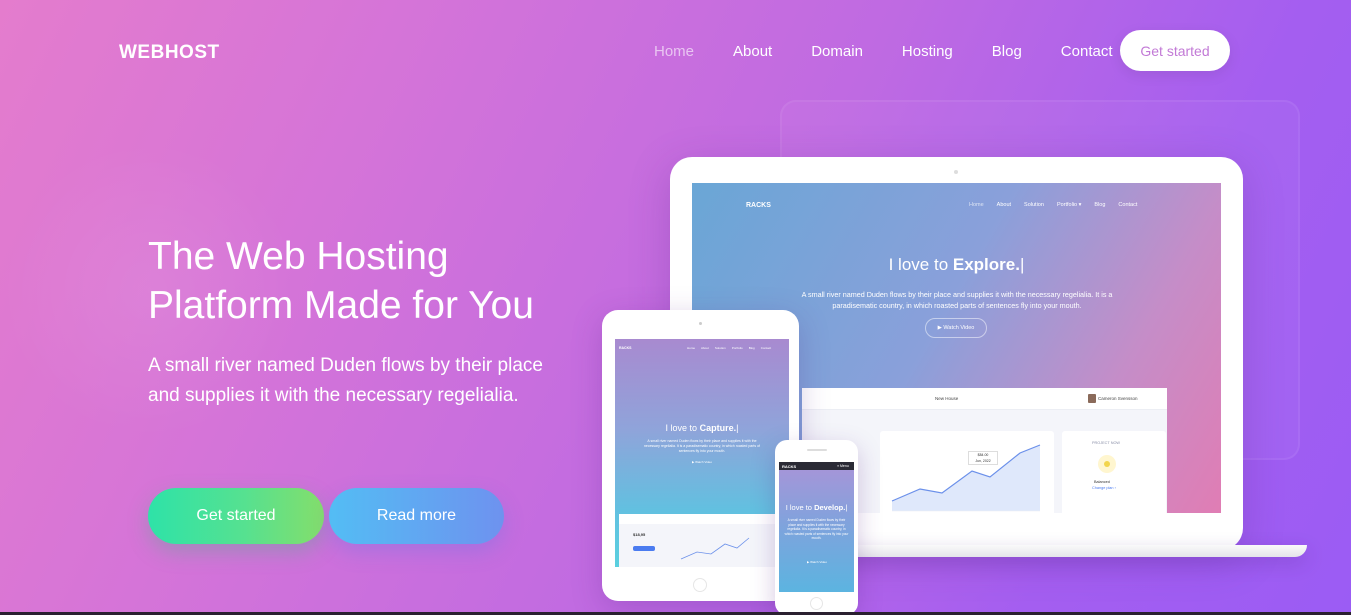 The width and height of the screenshot is (1351, 615). Describe the element at coordinates (789, 466) in the screenshot. I see `phone-site-brand: RACKS` at that location.